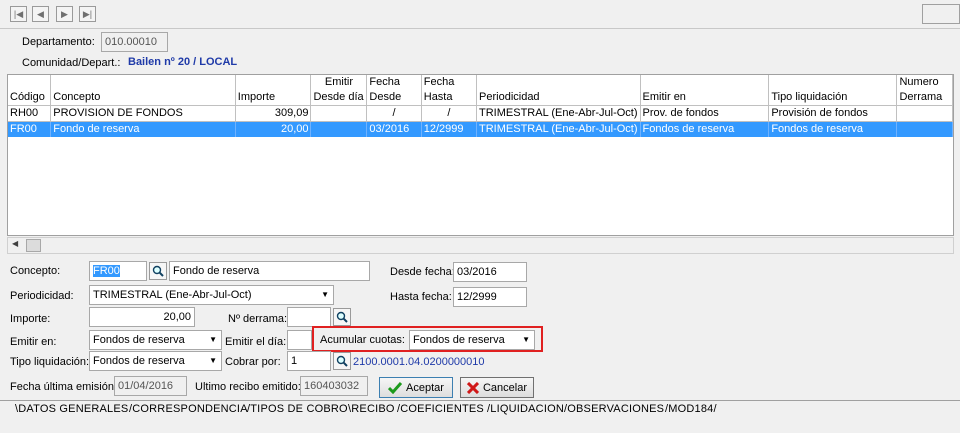 The width and height of the screenshot is (960, 433). What do you see at coordinates (33, 245) in the screenshot?
I see `scroll-thumb` at bounding box center [33, 245].